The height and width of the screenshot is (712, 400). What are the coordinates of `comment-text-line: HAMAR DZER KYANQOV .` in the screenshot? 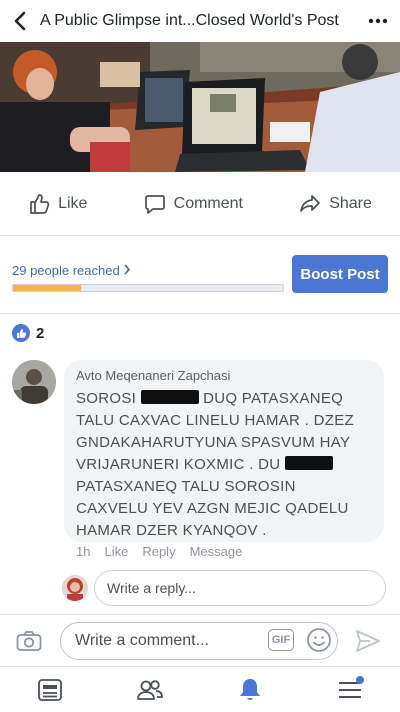 It's located at (171, 530).